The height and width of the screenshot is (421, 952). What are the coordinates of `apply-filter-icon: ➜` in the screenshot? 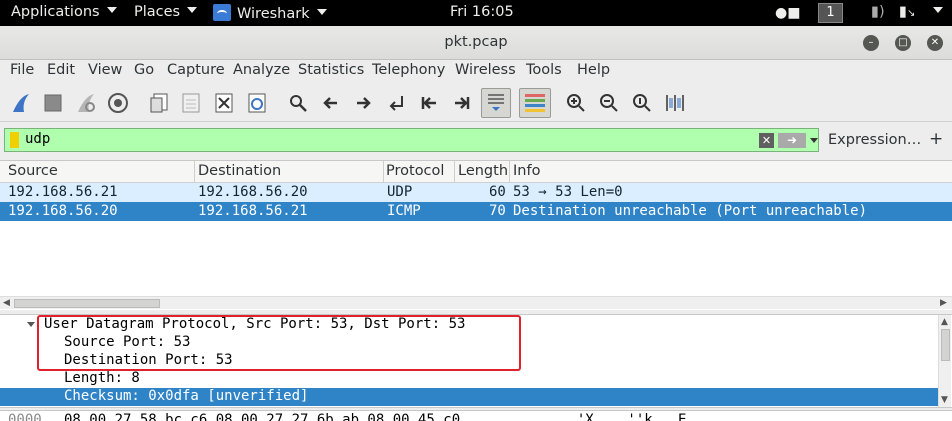 It's located at (792, 140).